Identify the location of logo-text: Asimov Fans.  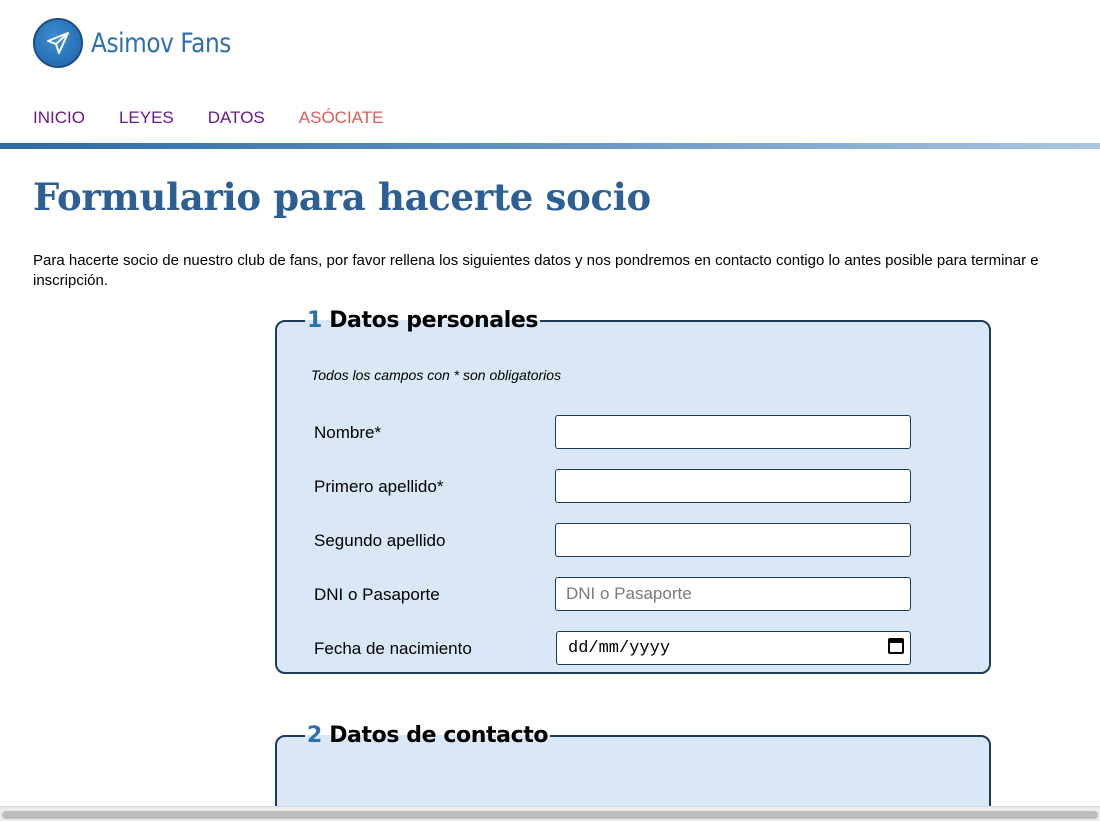
(161, 43).